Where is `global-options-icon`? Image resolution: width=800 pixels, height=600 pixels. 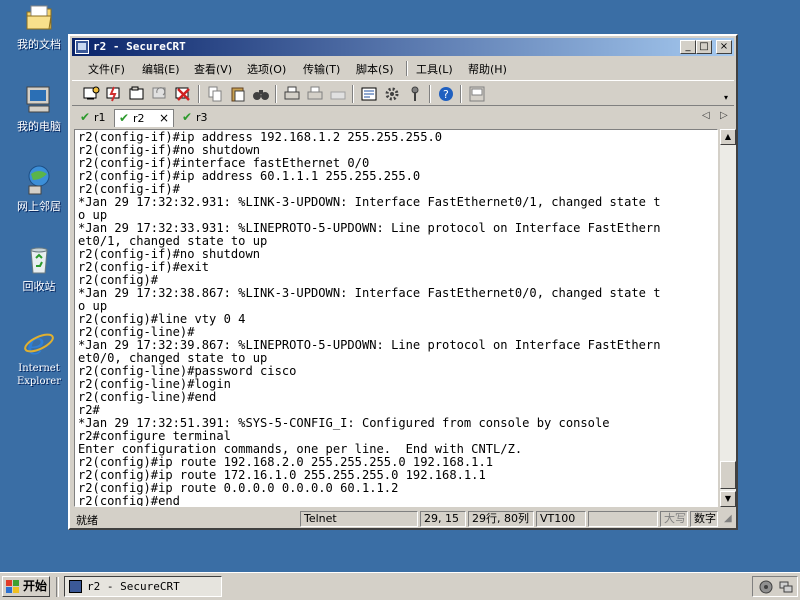
global-options-icon is located at coordinates (392, 94).